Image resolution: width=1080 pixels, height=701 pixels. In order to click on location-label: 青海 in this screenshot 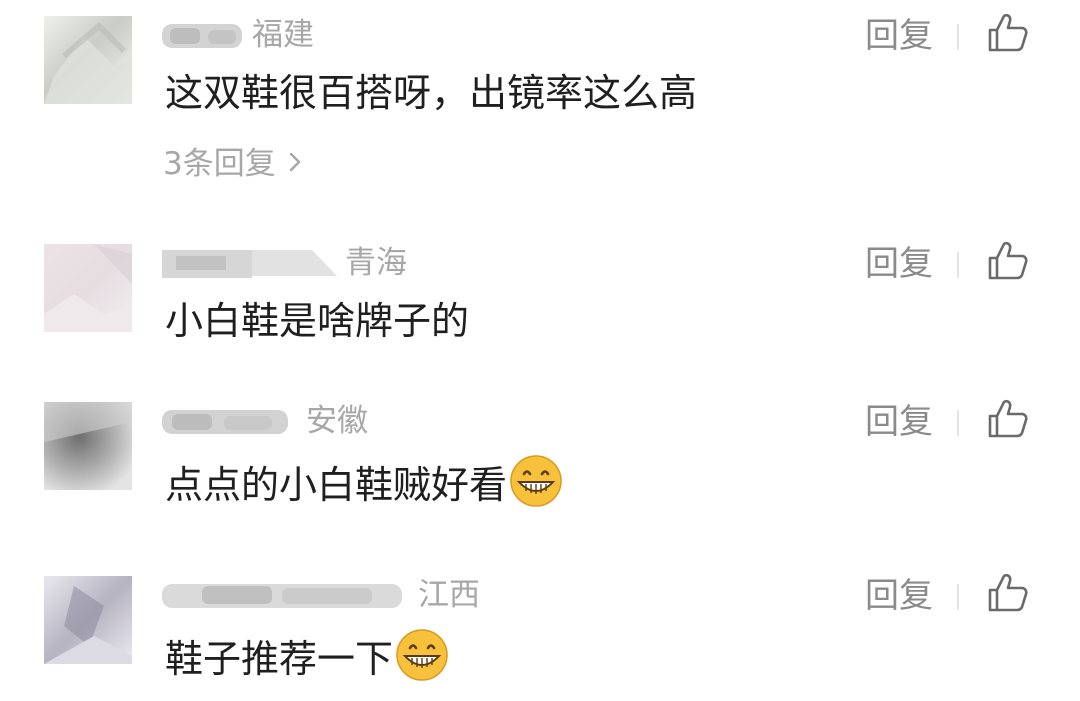, I will do `click(376, 263)`.